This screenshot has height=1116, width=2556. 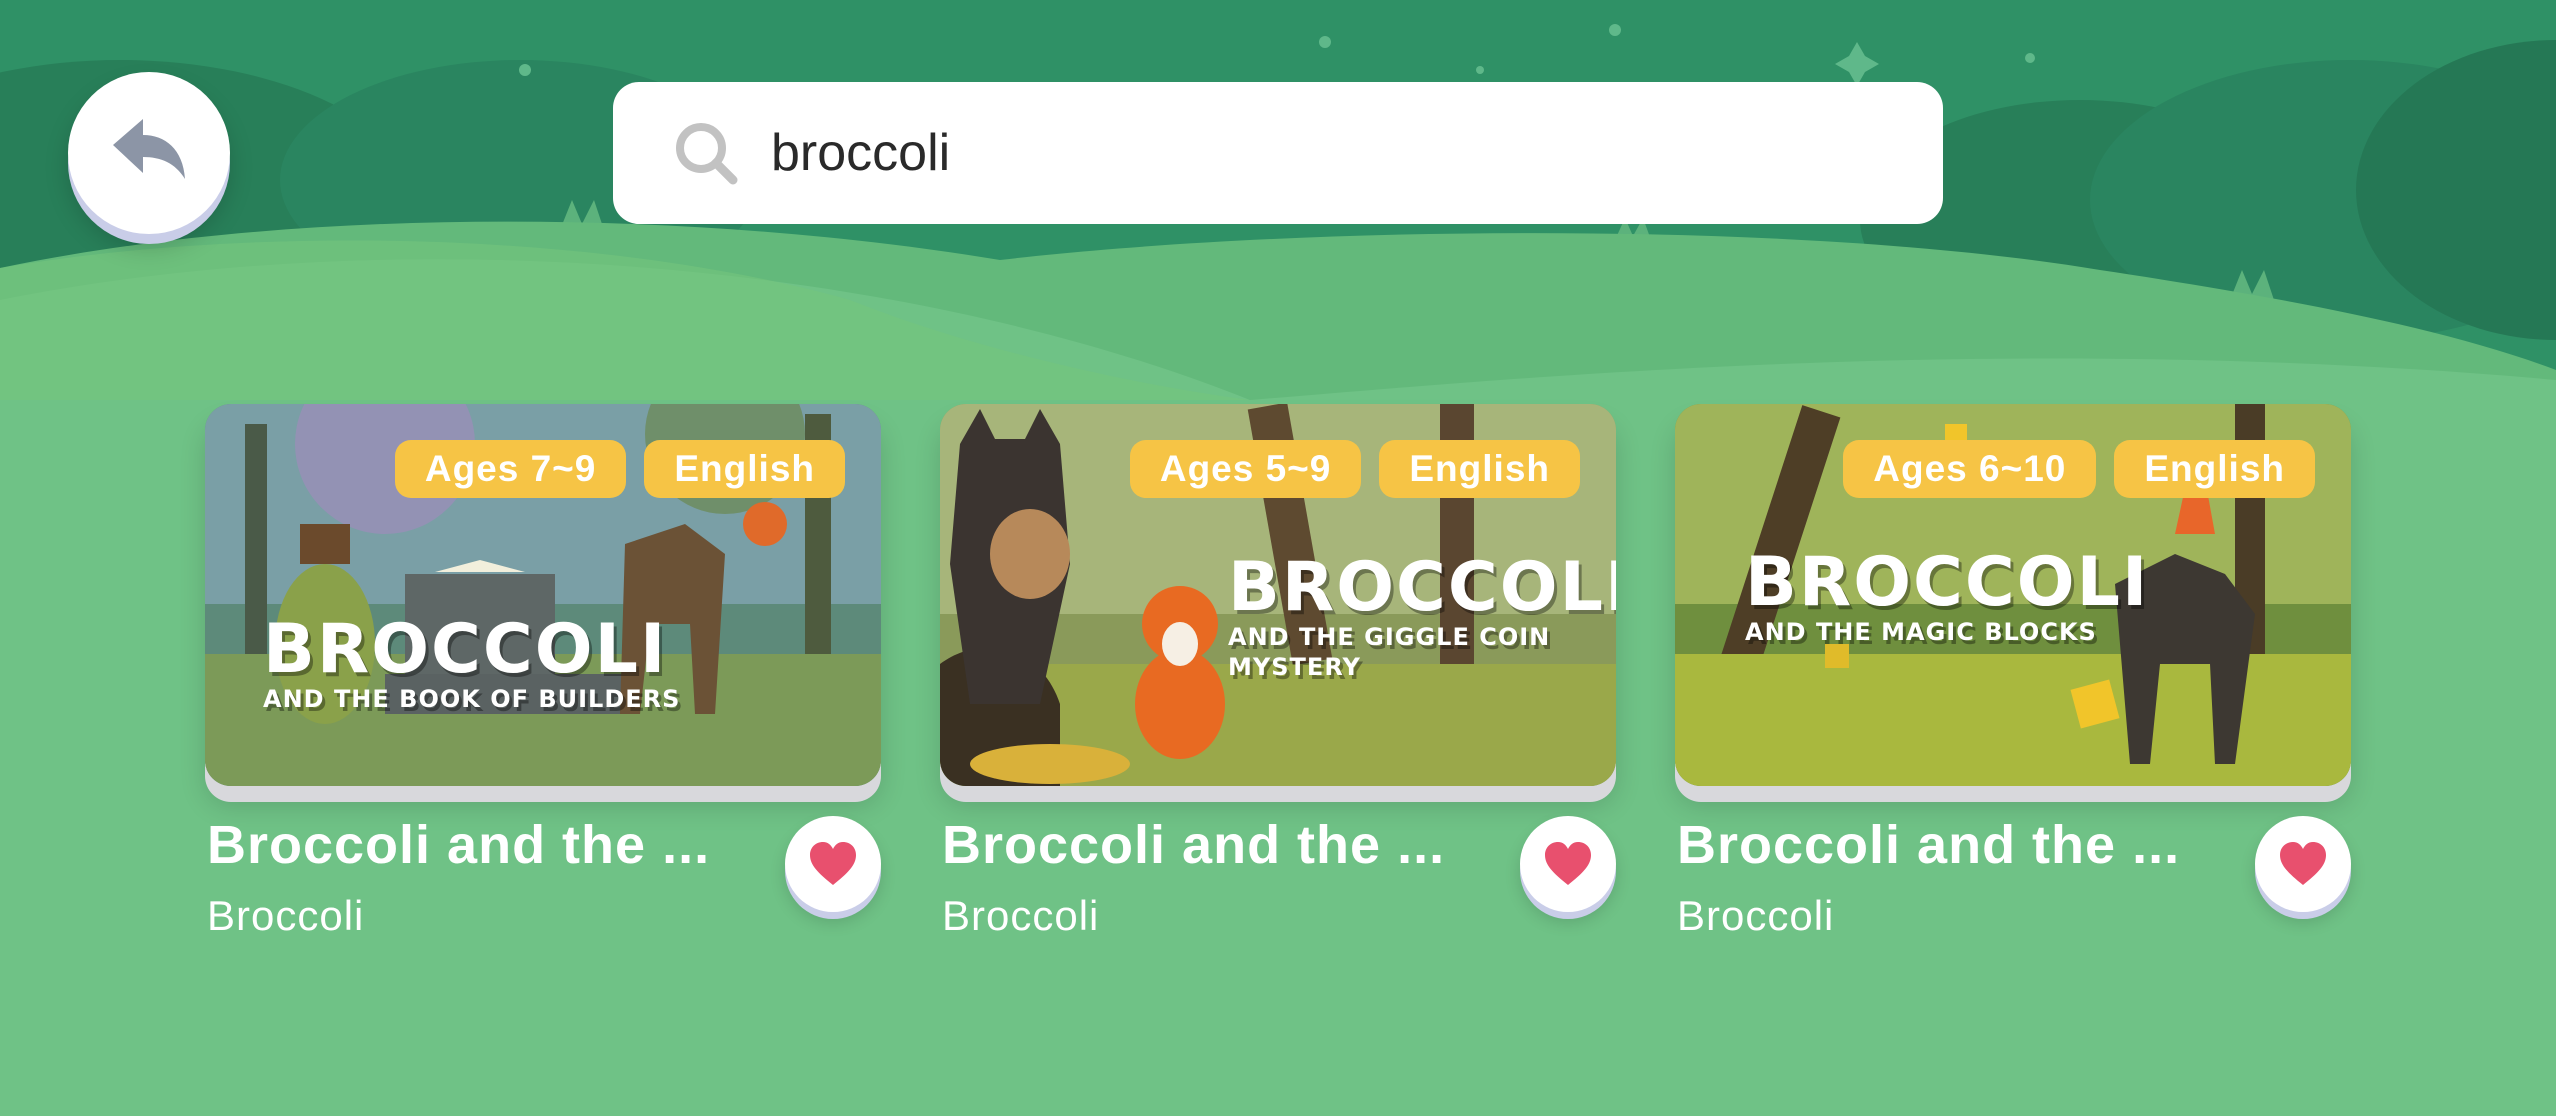 I want to click on age-badge: Ages 5~9, so click(x=1245, y=469).